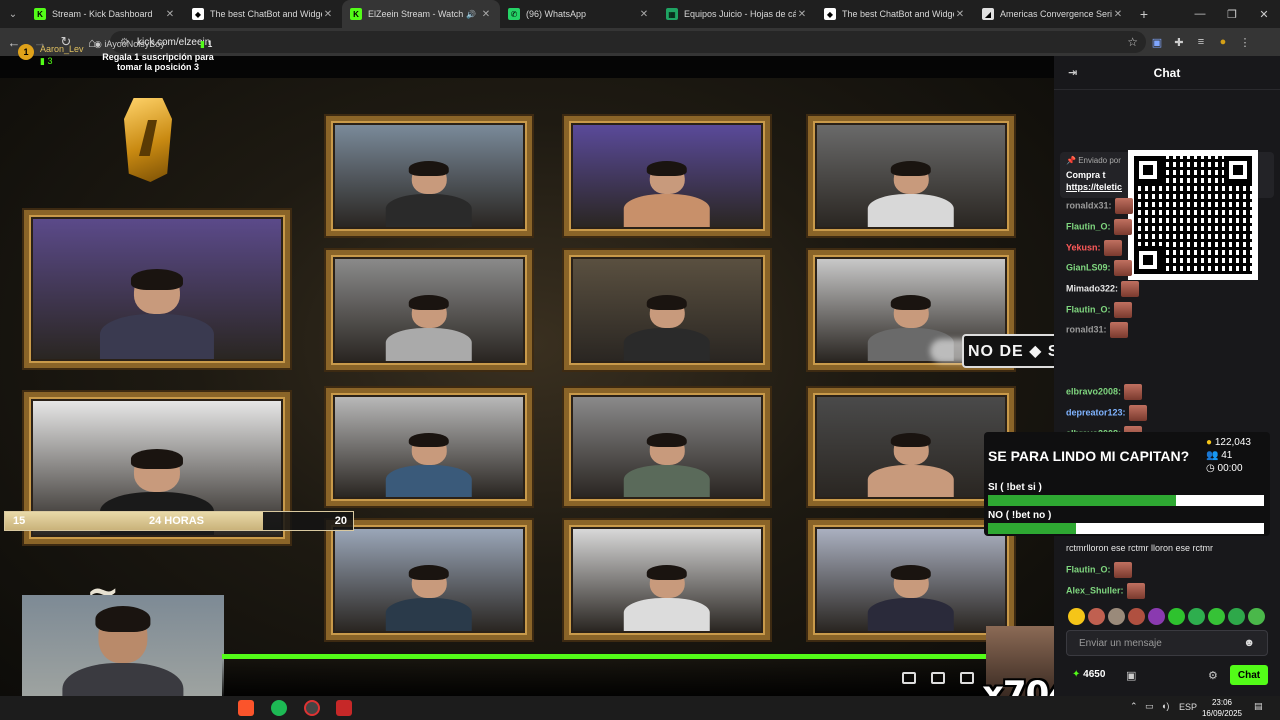 The height and width of the screenshot is (720, 1280). What do you see at coordinates (46, 61) in the screenshot?
I see `leaderboard-first-count: ▮ 3` at bounding box center [46, 61].